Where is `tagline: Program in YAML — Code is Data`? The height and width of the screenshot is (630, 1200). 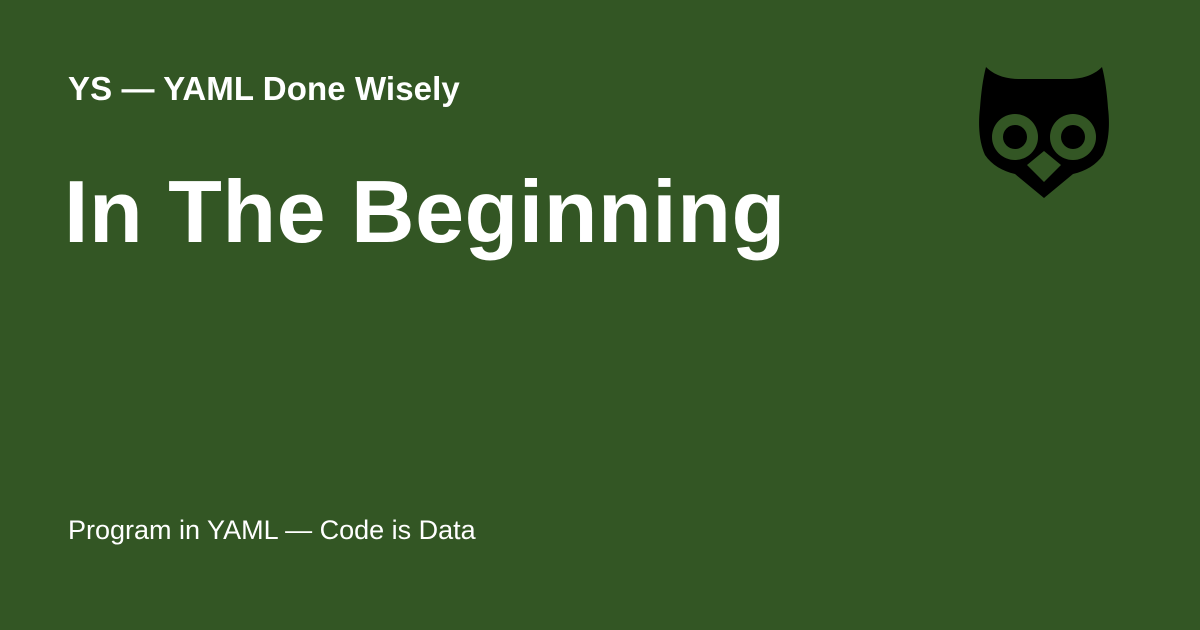 tagline: Program in YAML — Code is Data is located at coordinates (272, 530).